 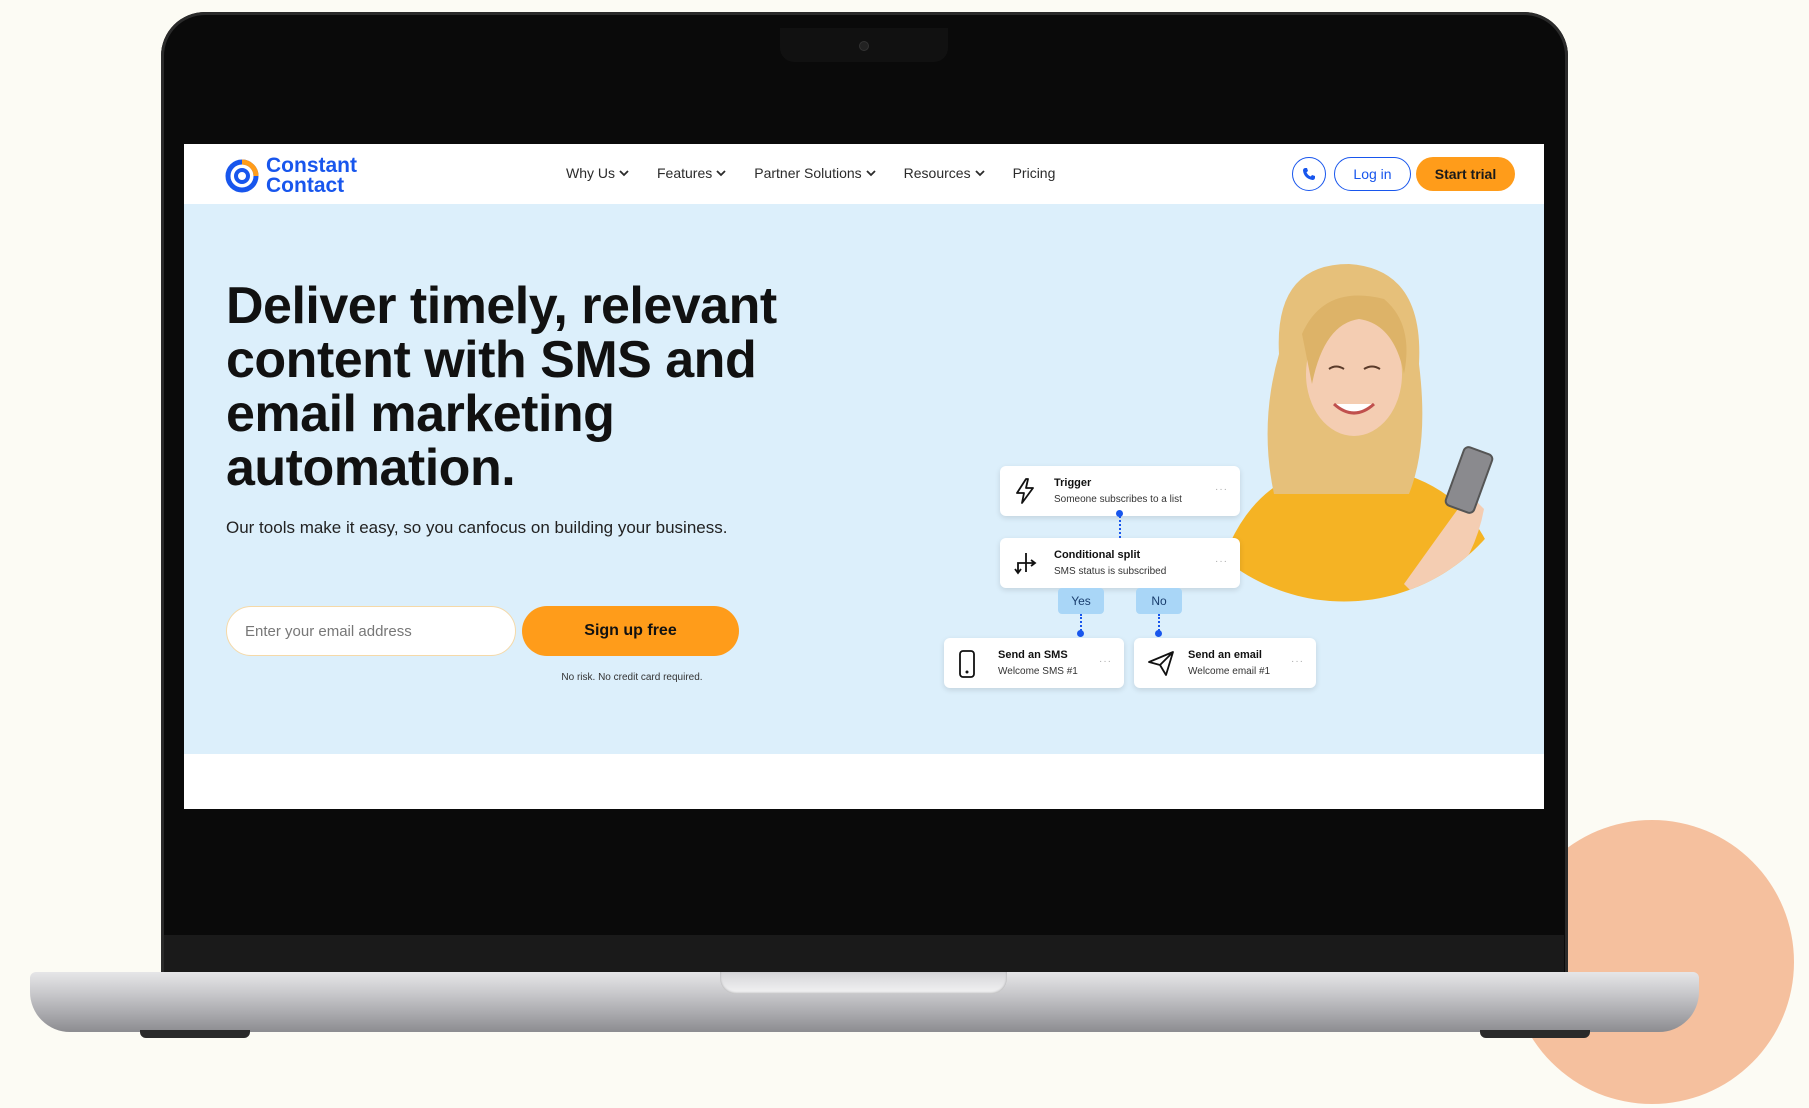 I want to click on email-input, so click(x=371, y=631).